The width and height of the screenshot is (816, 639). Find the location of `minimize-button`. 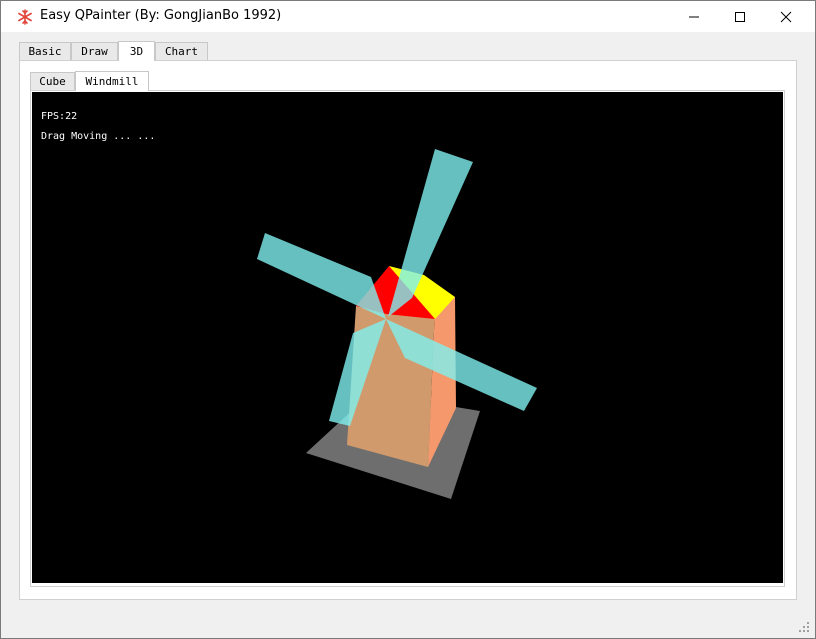

minimize-button is located at coordinates (694, 16).